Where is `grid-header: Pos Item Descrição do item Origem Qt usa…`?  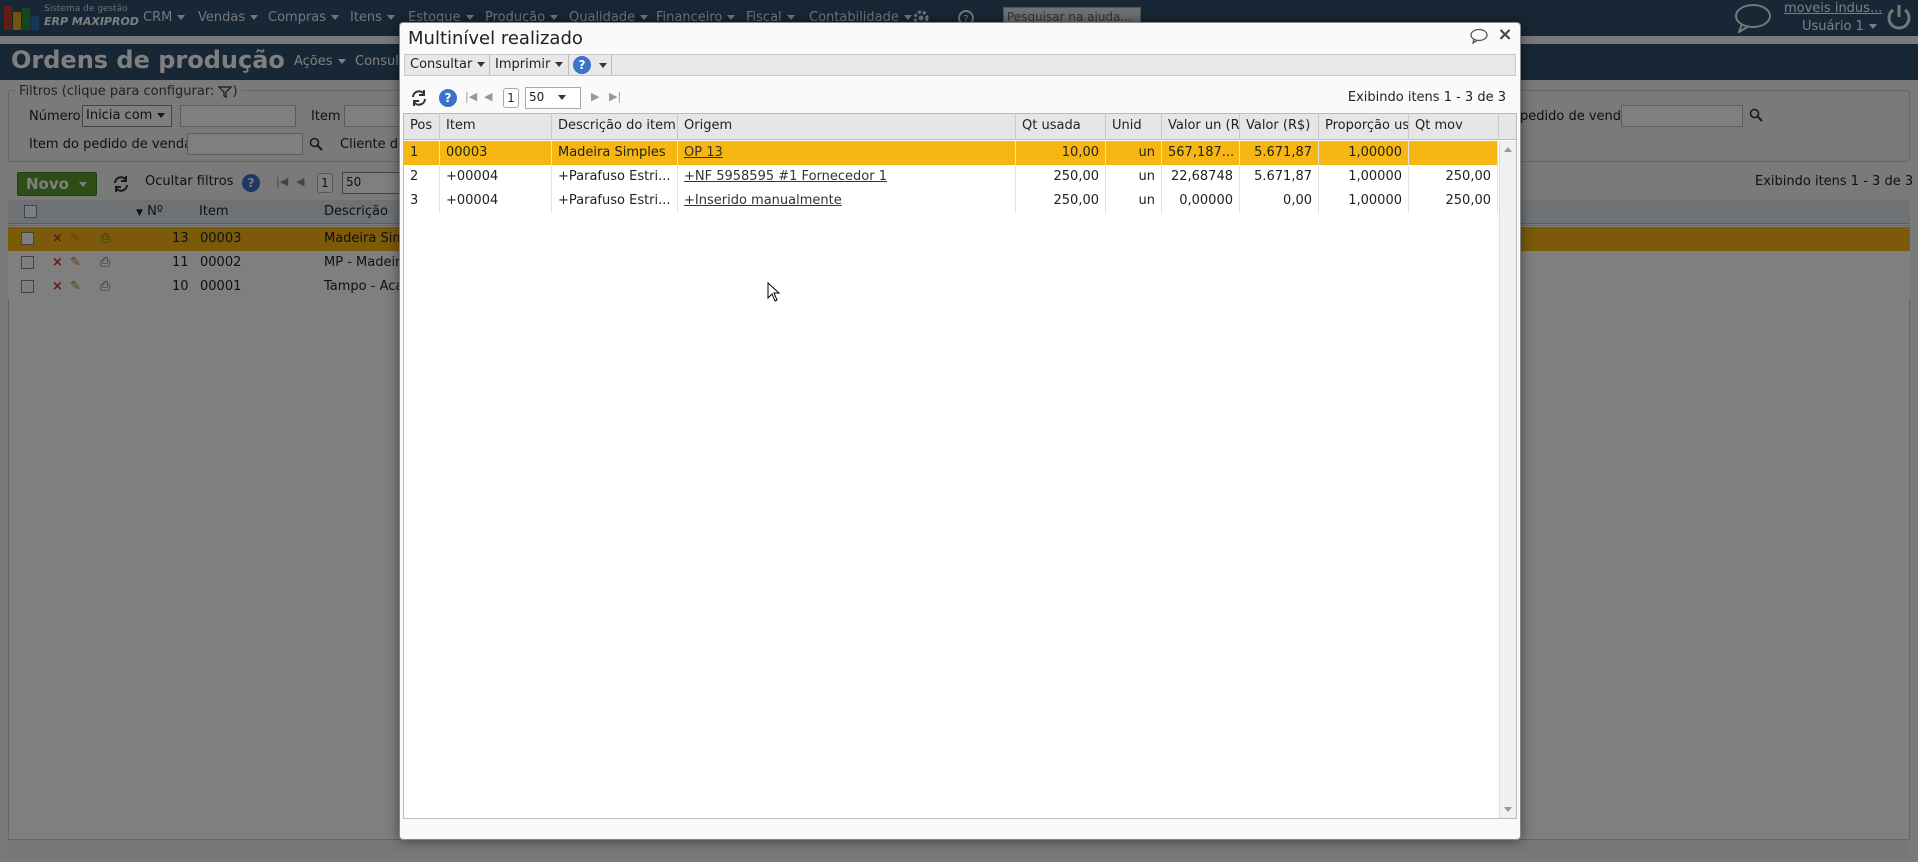 grid-header: Pos Item Descrição do item Origem Qt usa… is located at coordinates (960, 127).